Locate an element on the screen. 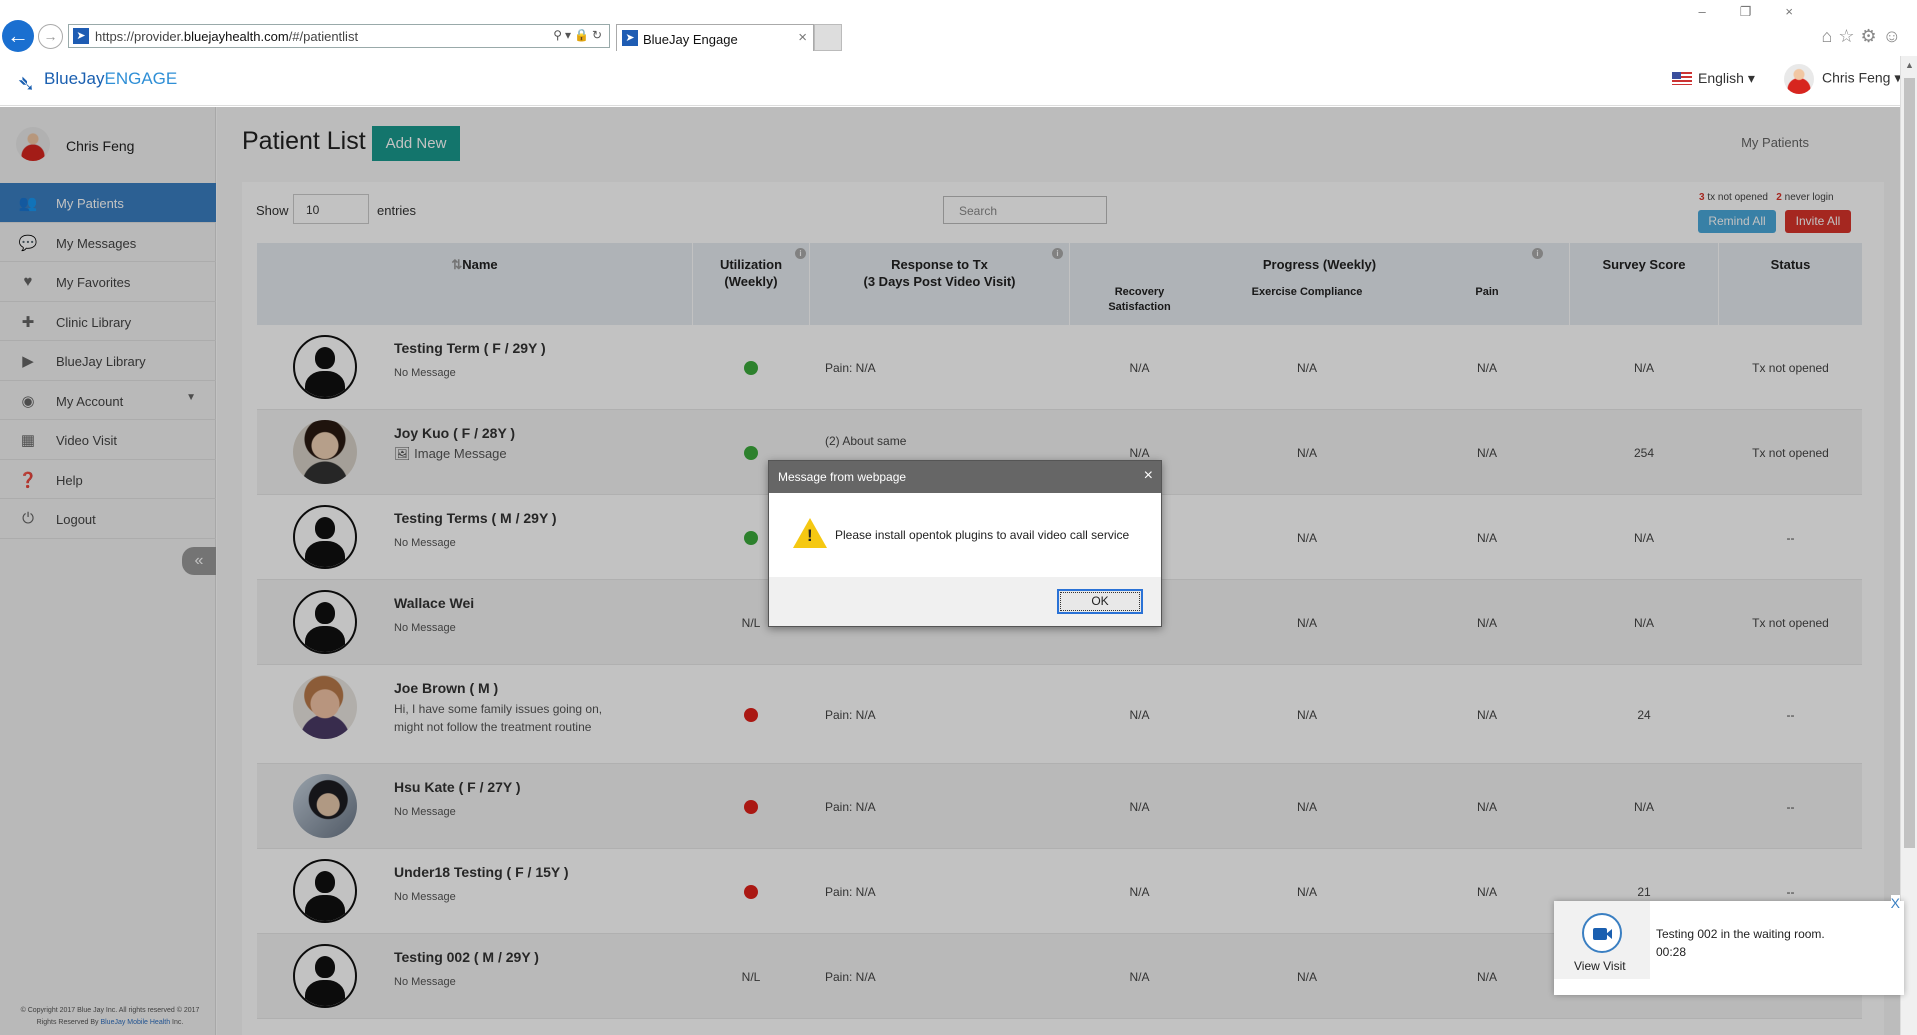 This screenshot has height=1035, width=1917. user-avatar is located at coordinates (1799, 79).